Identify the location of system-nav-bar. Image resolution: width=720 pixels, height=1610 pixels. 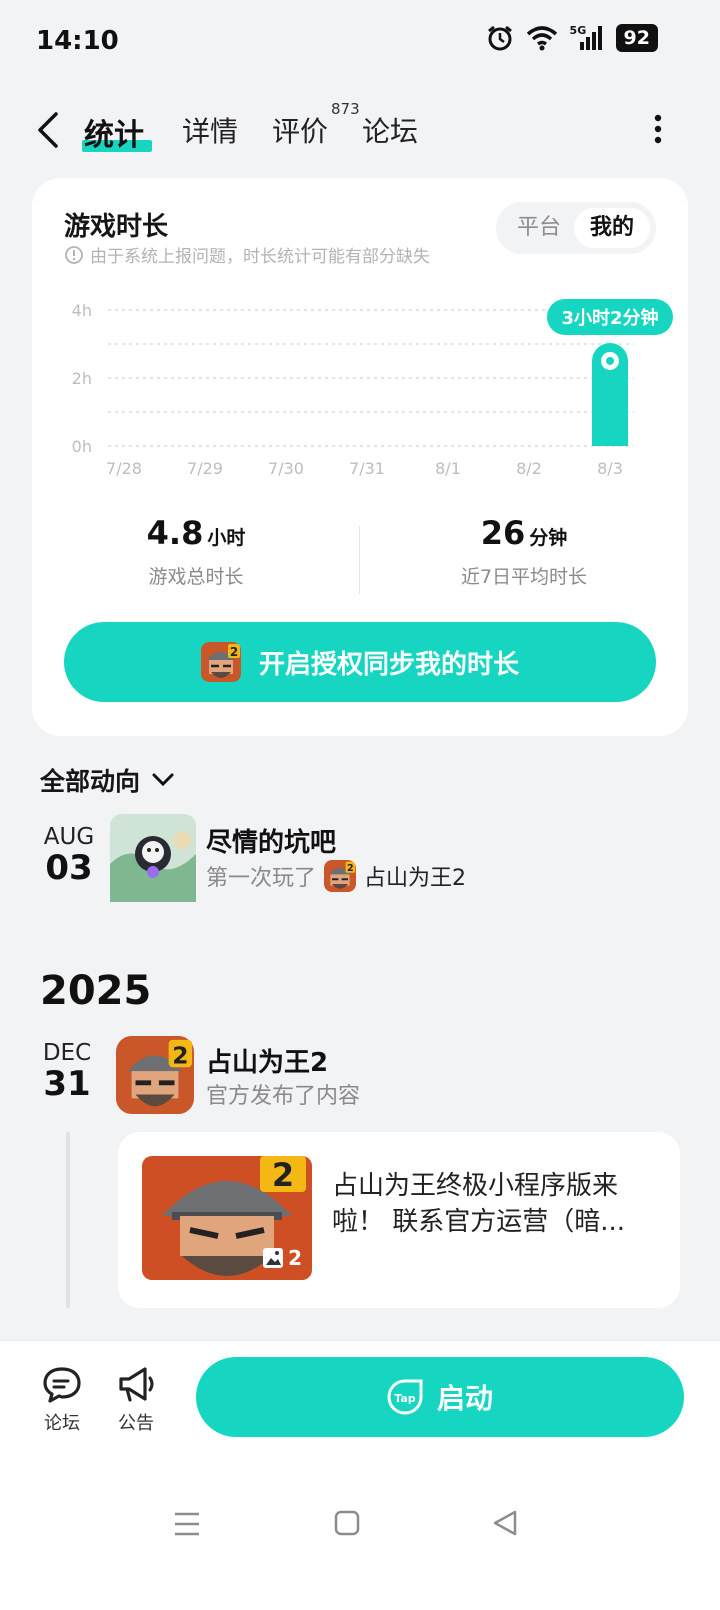
(360, 1540).